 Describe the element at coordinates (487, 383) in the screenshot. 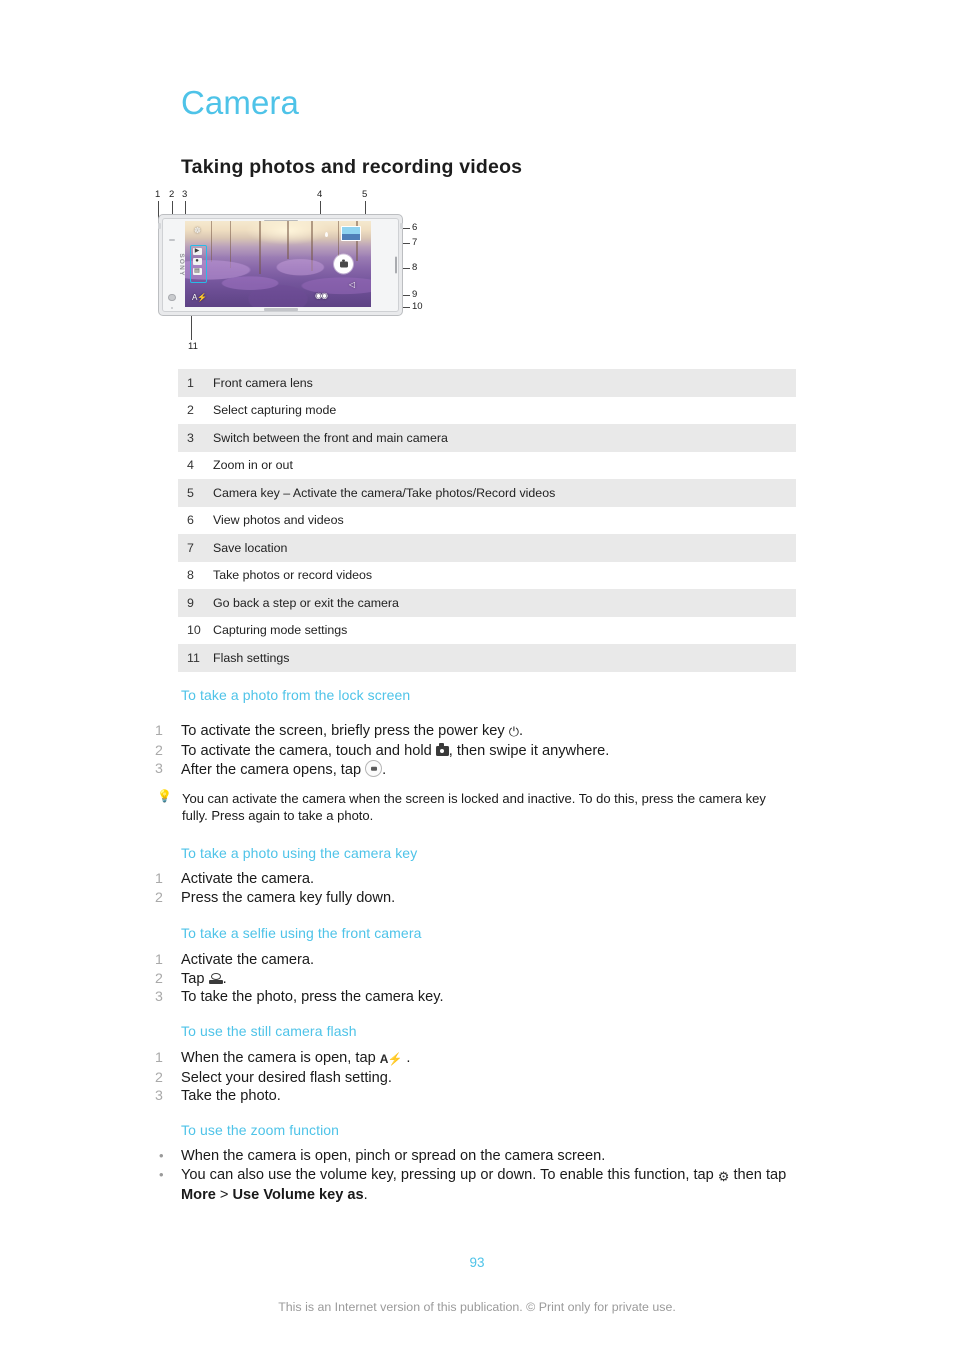

I see `table-row: 1 Front camera lens` at that location.